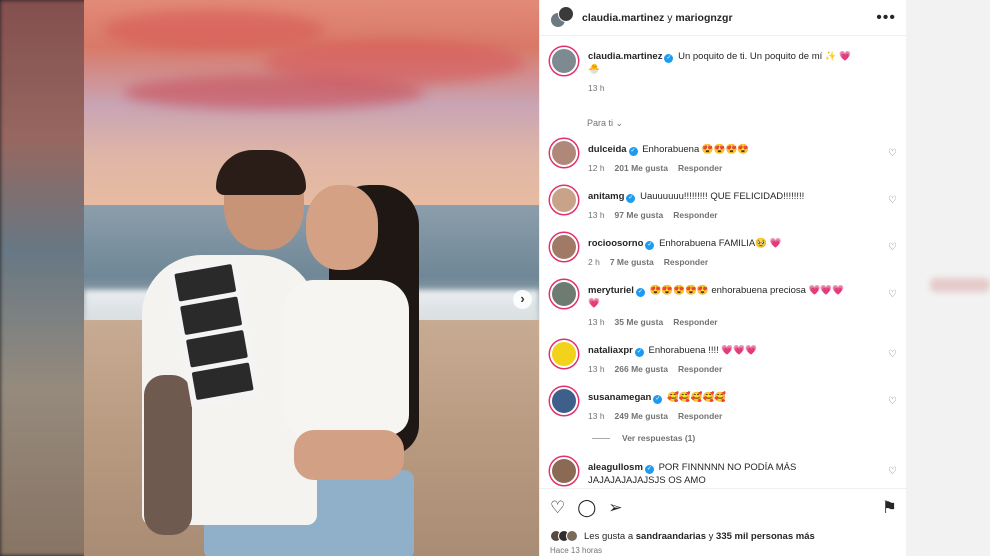  Describe the element at coordinates (641, 369) in the screenshot. I see `comment-likes: 266 Me gusta` at that location.